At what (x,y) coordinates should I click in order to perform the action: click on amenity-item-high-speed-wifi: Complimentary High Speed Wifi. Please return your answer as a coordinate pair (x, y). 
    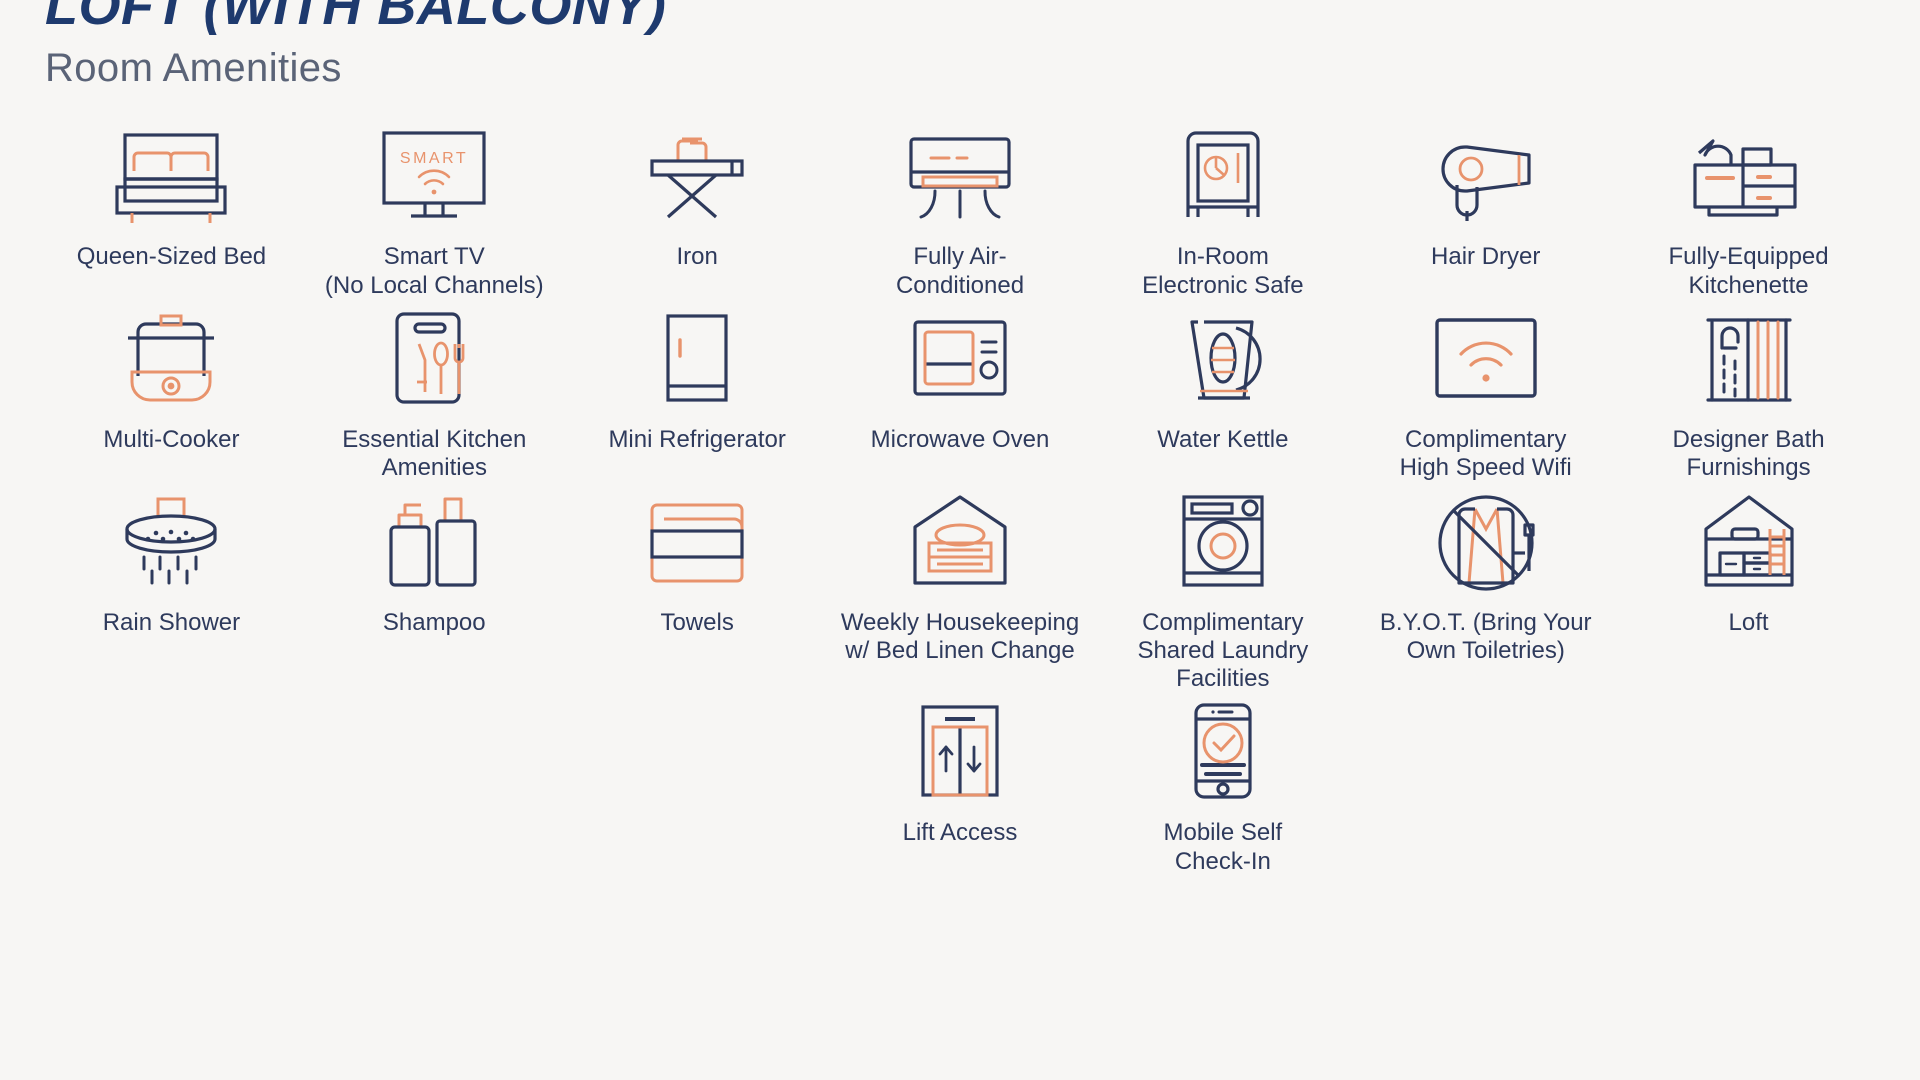
    Looking at the image, I should click on (1485, 393).